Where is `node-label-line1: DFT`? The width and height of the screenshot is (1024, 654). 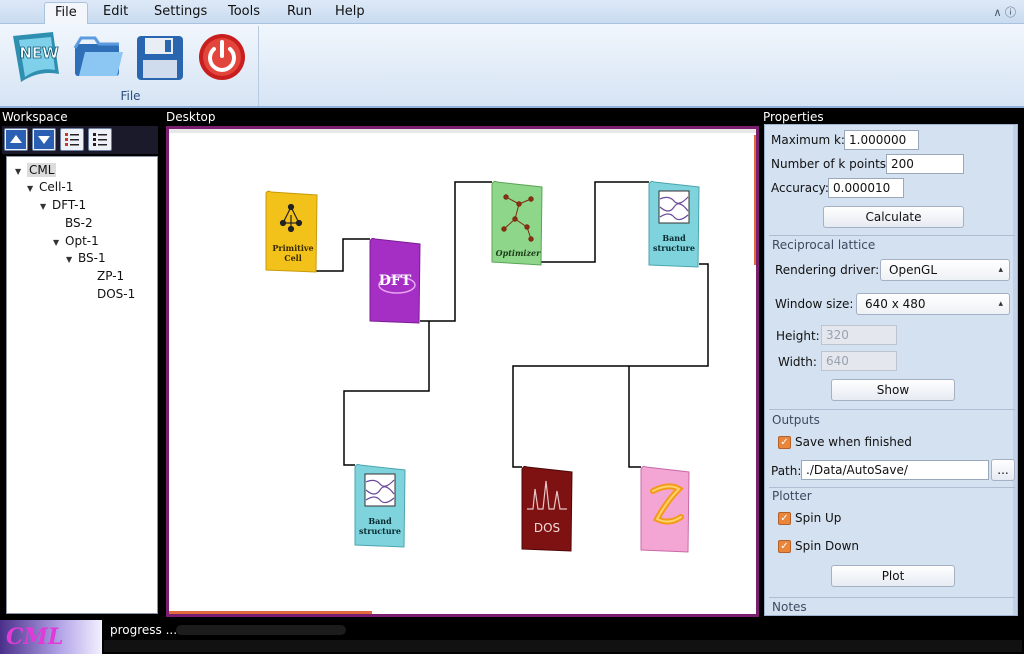 node-label-line1: DFT is located at coordinates (395, 281).